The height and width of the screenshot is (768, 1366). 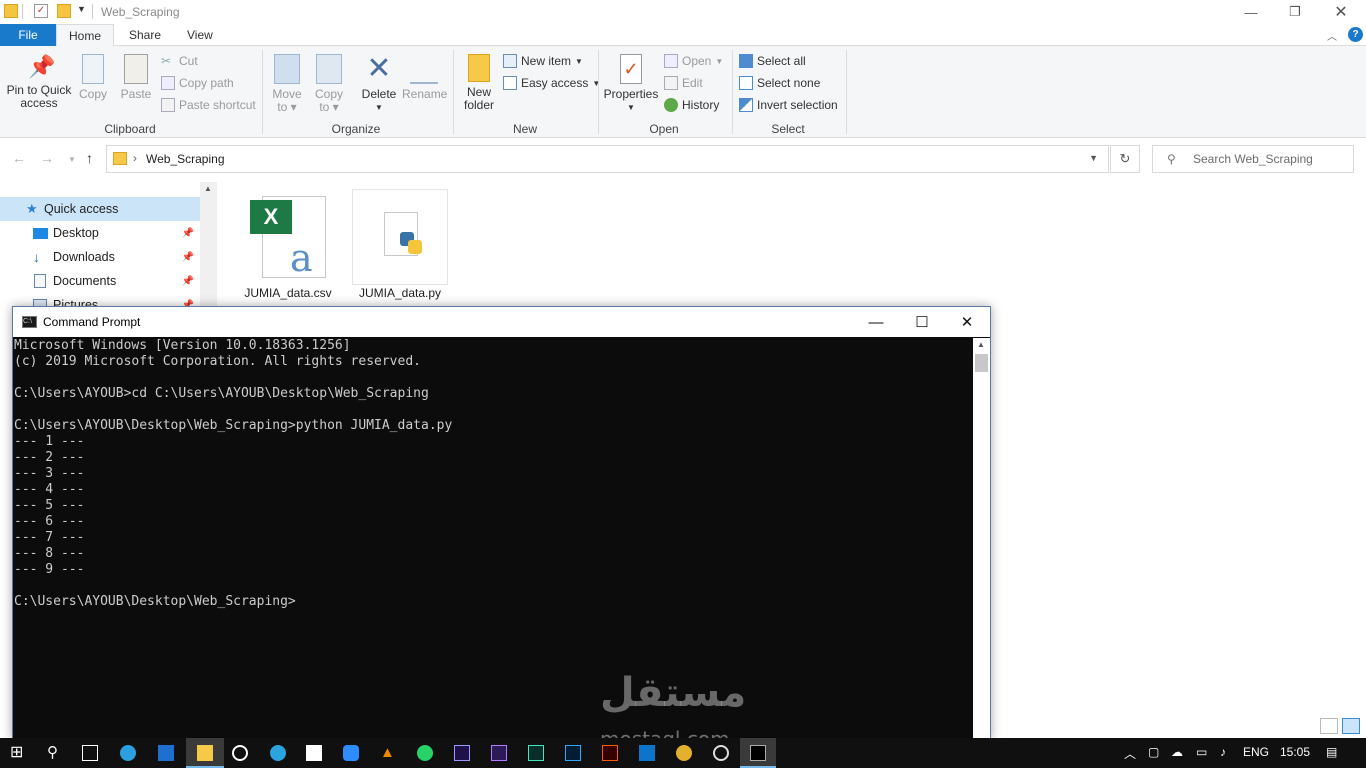 I want to click on chrome-icon, so click(x=684, y=753).